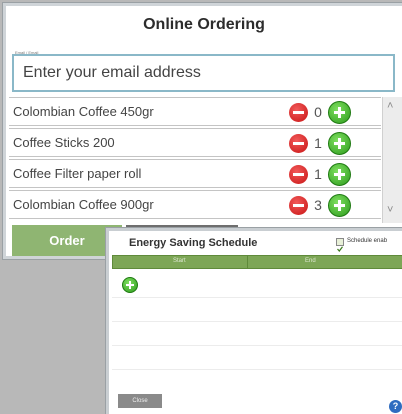 This screenshot has height=414, width=402. Describe the element at coordinates (310, 261) in the screenshot. I see `column-header-end: End` at that location.